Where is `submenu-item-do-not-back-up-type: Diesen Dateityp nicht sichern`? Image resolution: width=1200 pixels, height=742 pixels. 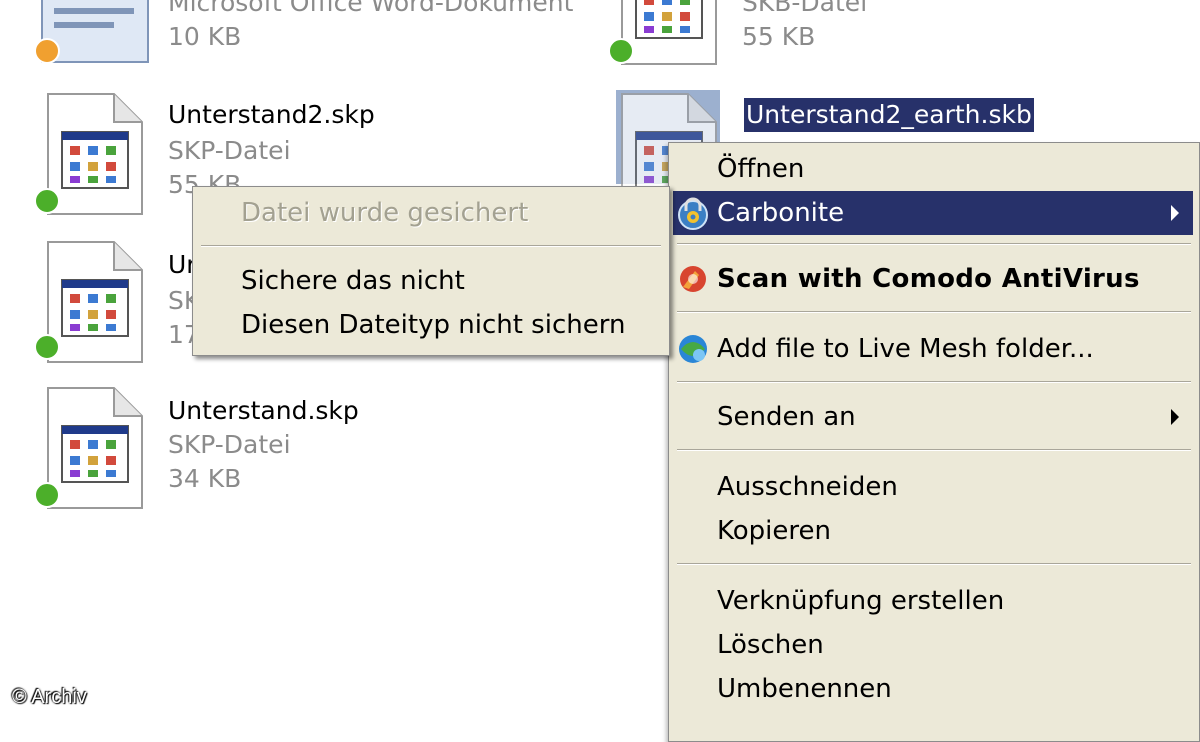 submenu-item-do-not-back-up-type: Diesen Dateityp nicht sichern is located at coordinates (430, 325).